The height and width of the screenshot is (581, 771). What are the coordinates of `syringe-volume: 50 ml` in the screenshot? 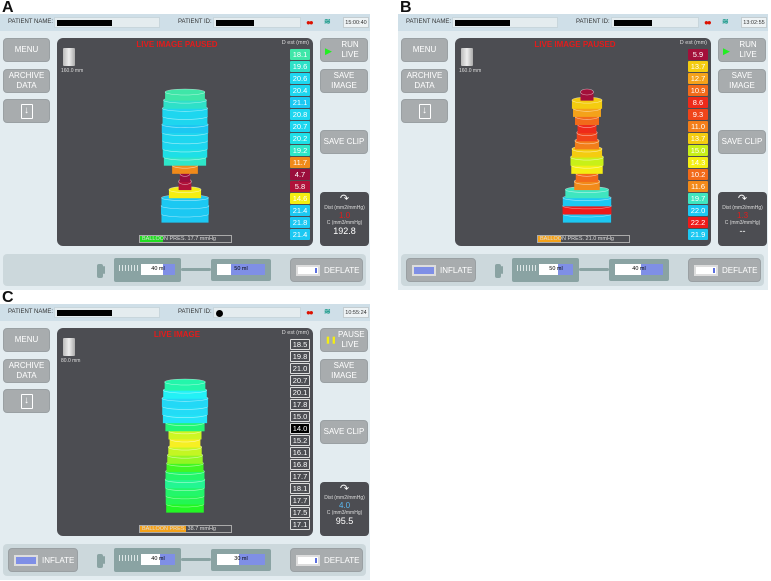 It's located at (556, 269).